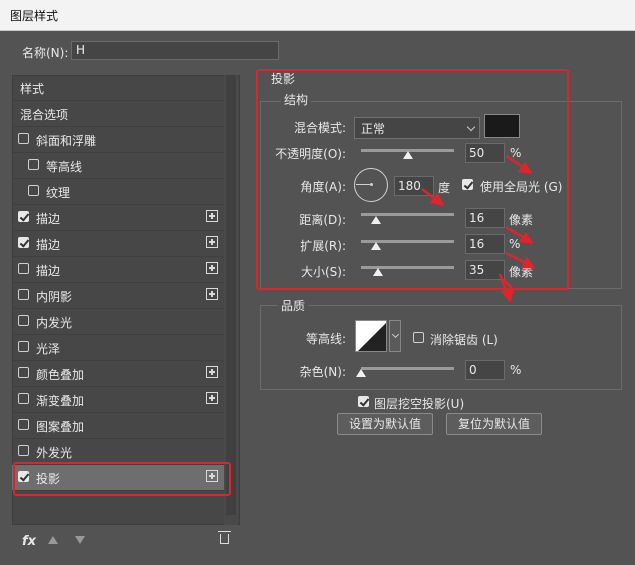 This screenshot has height=565, width=635. I want to click on sidebar-item: 内阴影, so click(118, 296).